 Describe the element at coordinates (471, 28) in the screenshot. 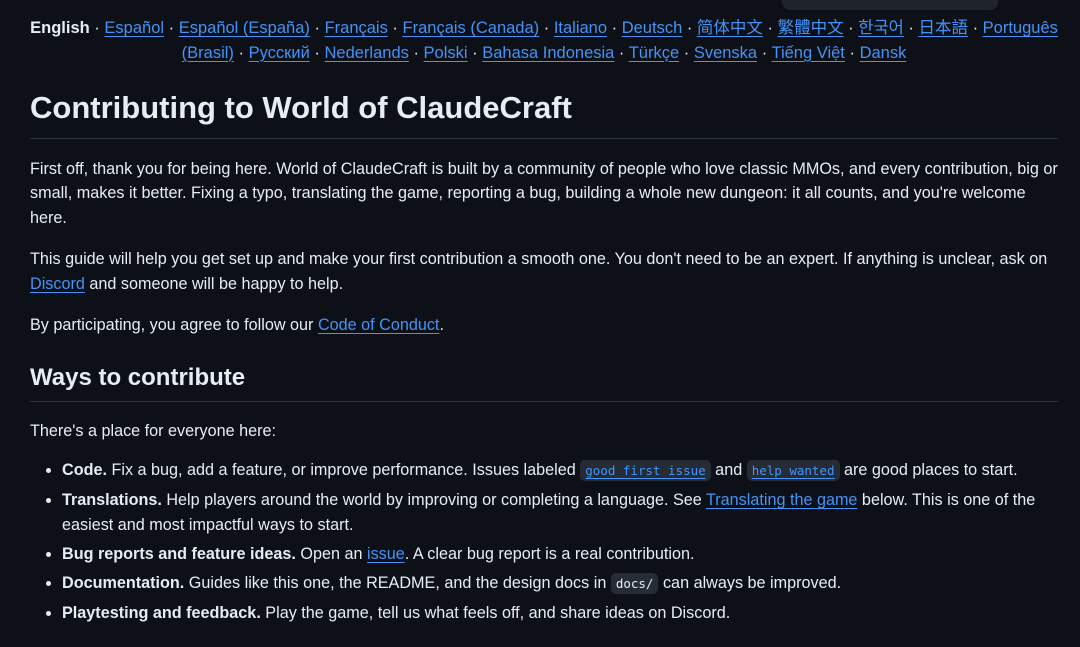

I see `language-link: Français (Canada)` at that location.